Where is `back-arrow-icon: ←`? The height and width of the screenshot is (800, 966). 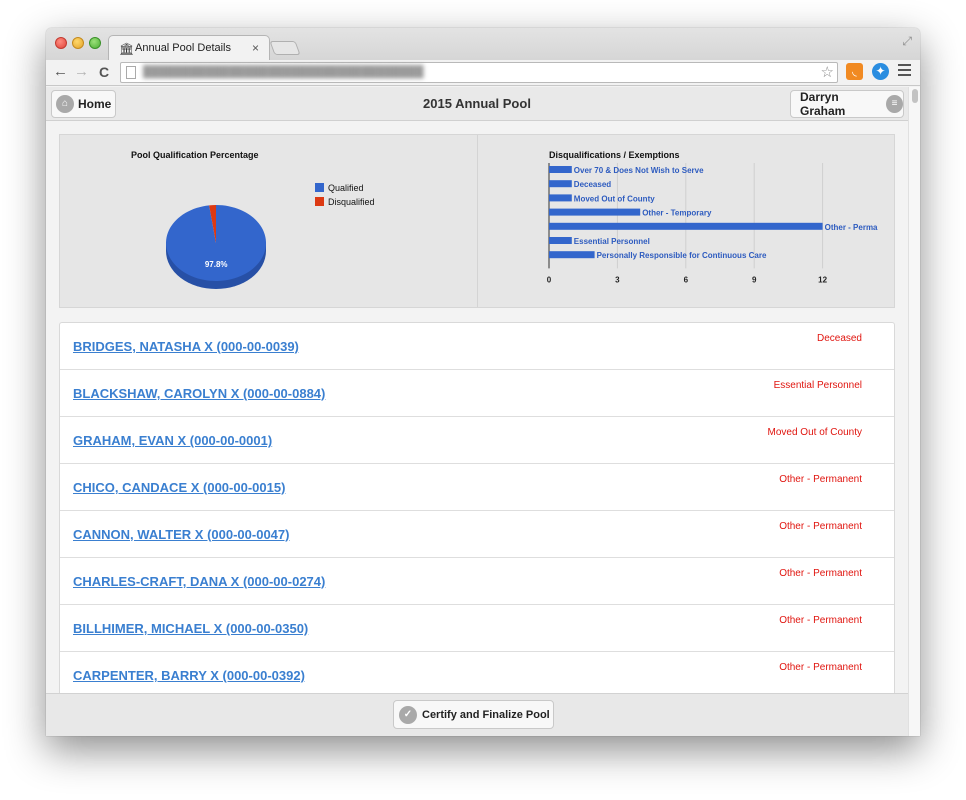 back-arrow-icon: ← is located at coordinates (60, 72).